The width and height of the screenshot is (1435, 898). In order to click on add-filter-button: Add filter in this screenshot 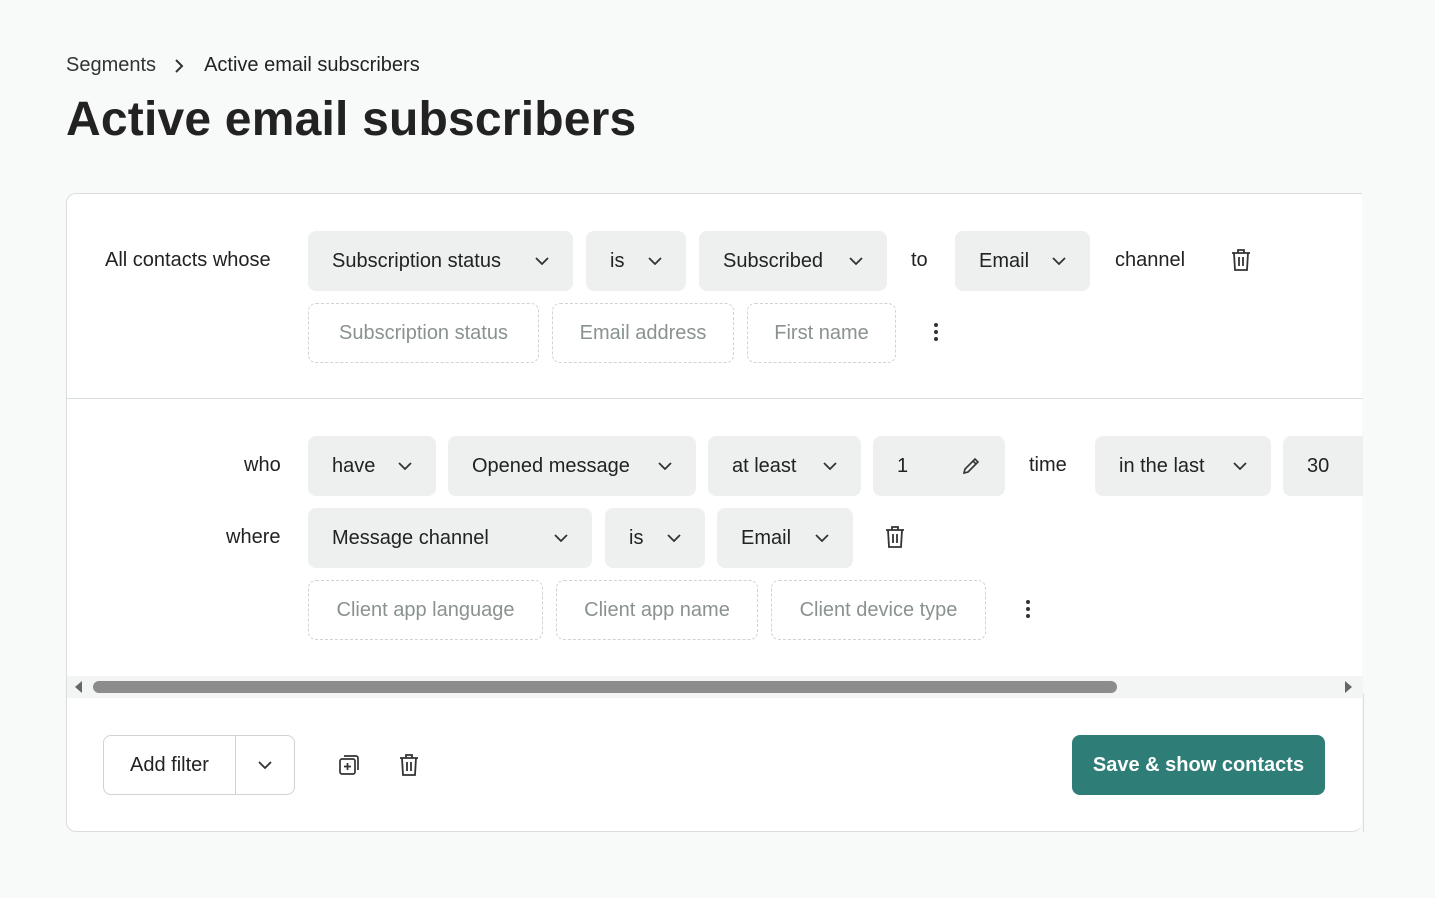, I will do `click(170, 765)`.